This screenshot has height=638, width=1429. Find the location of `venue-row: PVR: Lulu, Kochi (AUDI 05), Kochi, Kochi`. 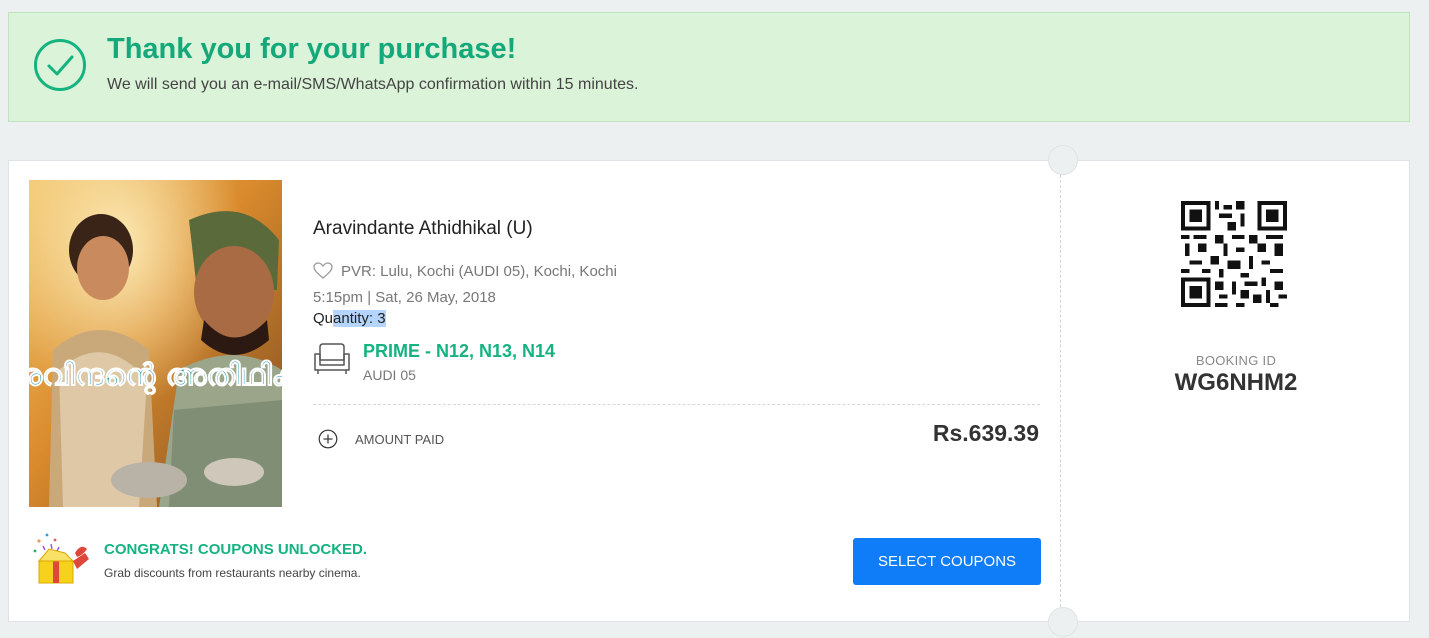

venue-row: PVR: Lulu, Kochi (AUDI 05), Kochi, Kochi is located at coordinates (465, 271).